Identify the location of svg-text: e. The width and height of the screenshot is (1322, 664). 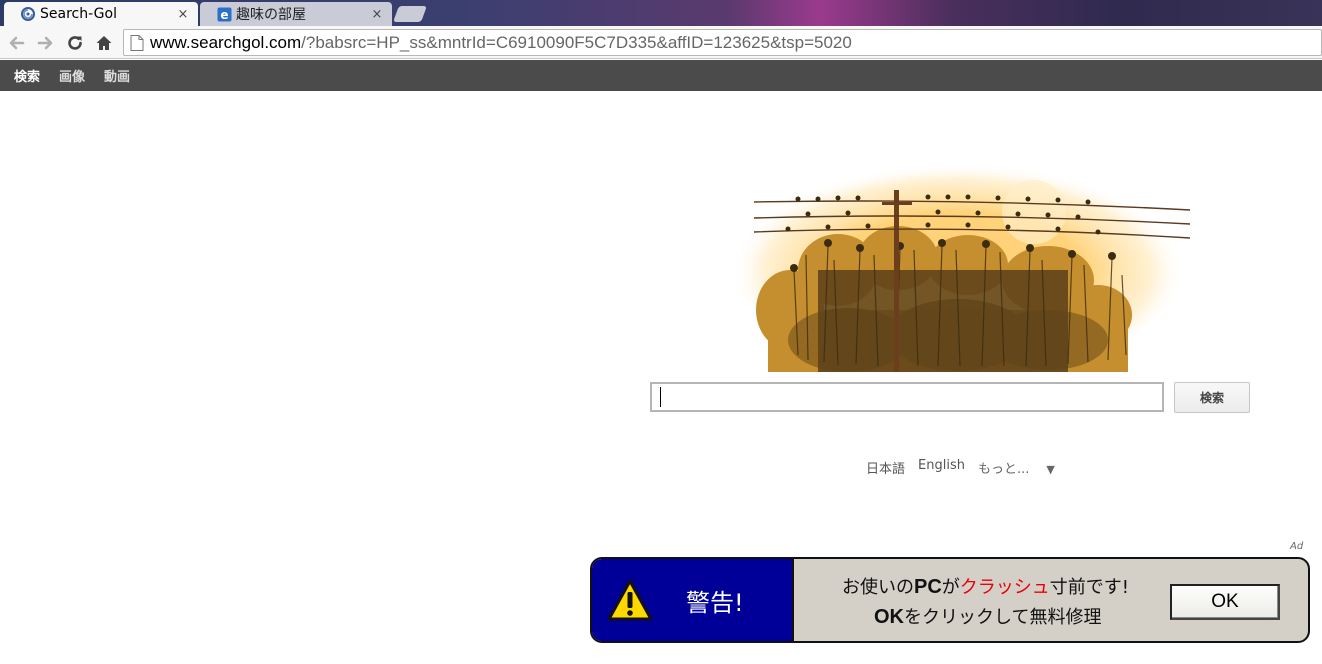
(224, 15).